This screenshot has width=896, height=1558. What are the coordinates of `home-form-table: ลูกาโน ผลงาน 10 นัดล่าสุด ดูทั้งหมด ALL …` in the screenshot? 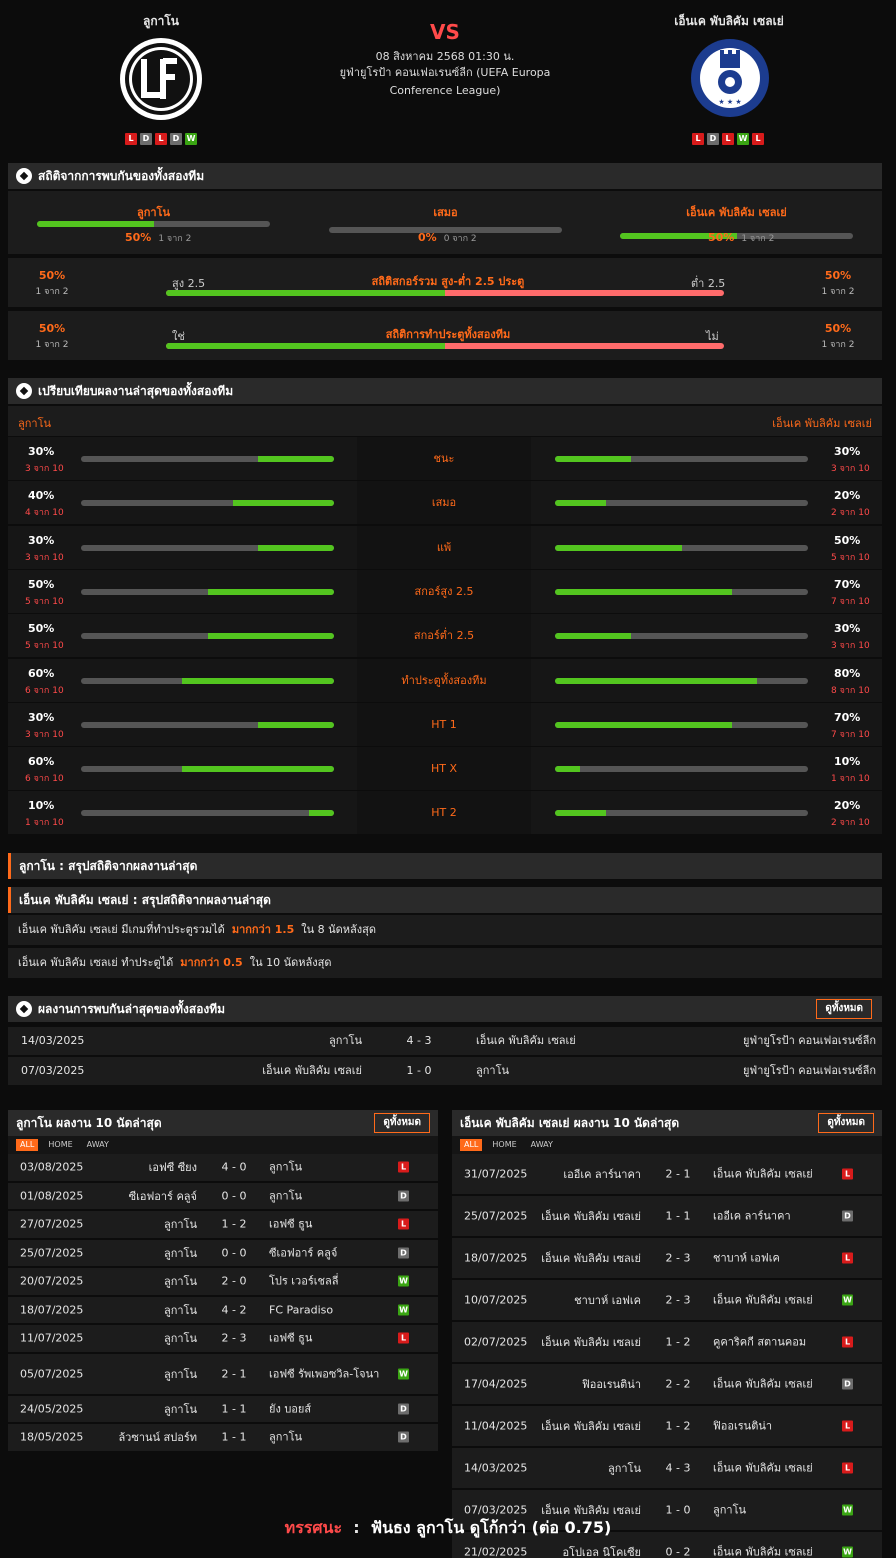 It's located at (223, 1281).